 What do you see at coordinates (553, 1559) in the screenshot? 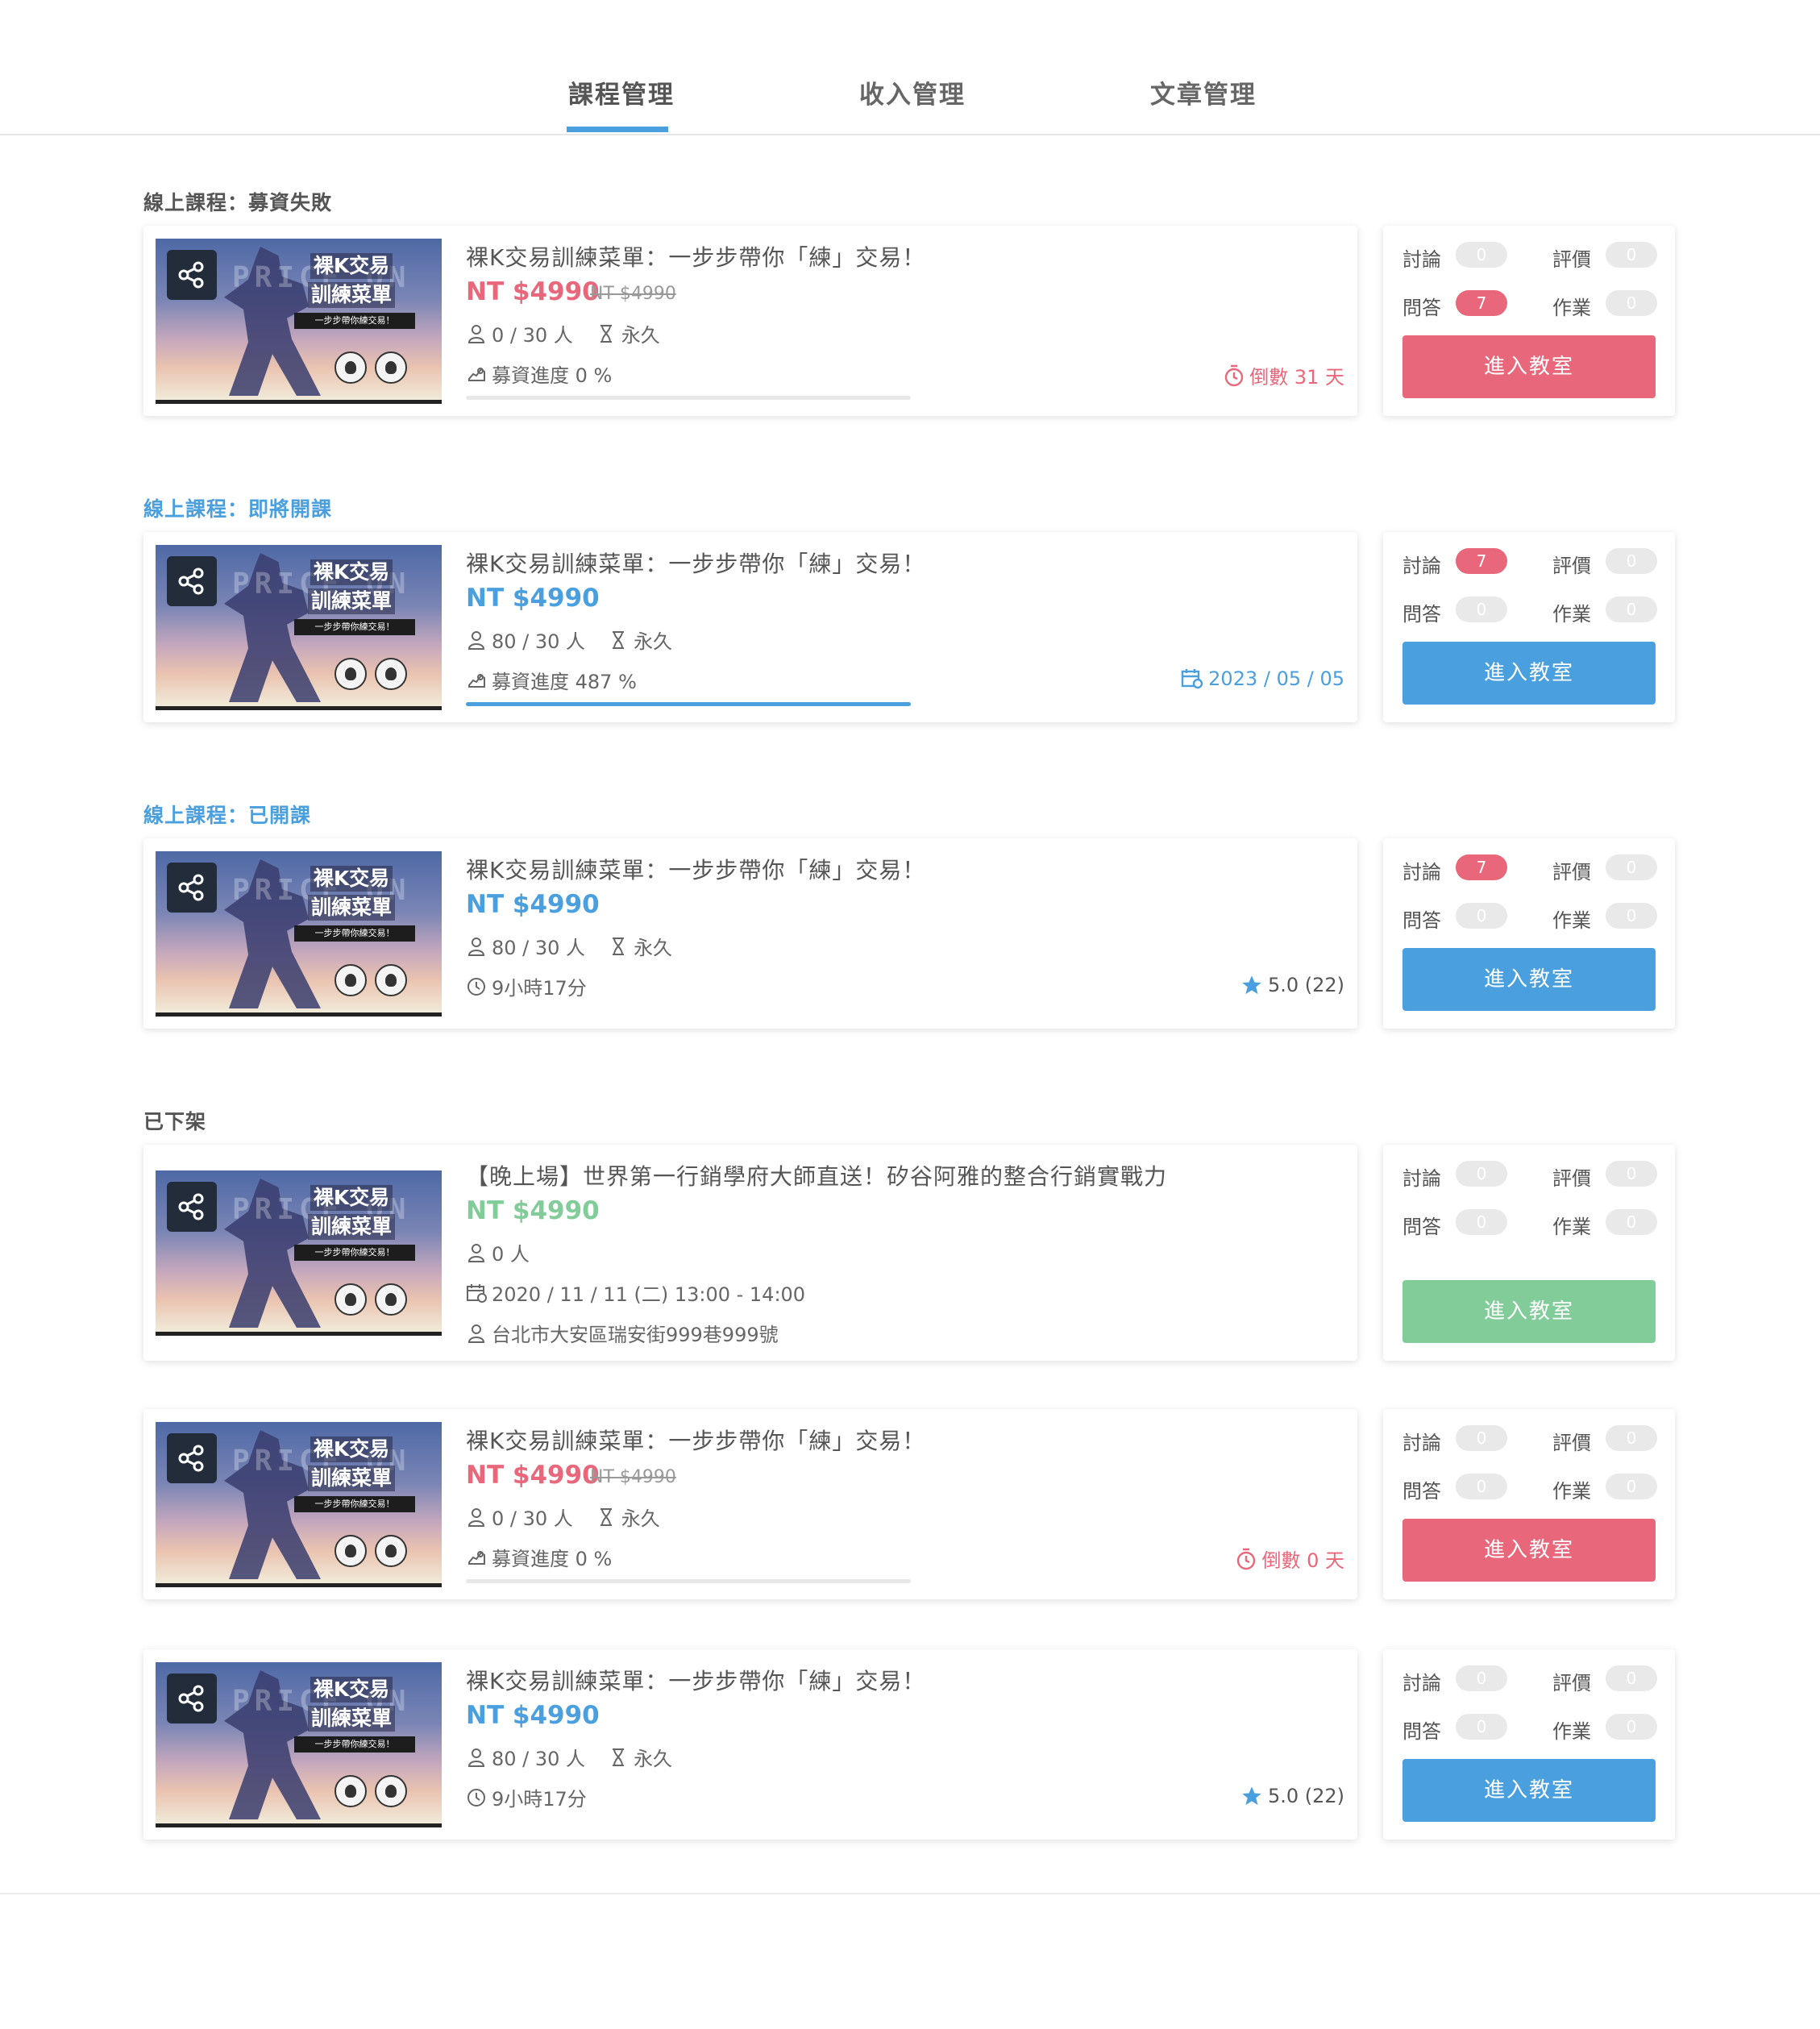
I see `fundraise-progress-text: 募資進度 0 %` at bounding box center [553, 1559].